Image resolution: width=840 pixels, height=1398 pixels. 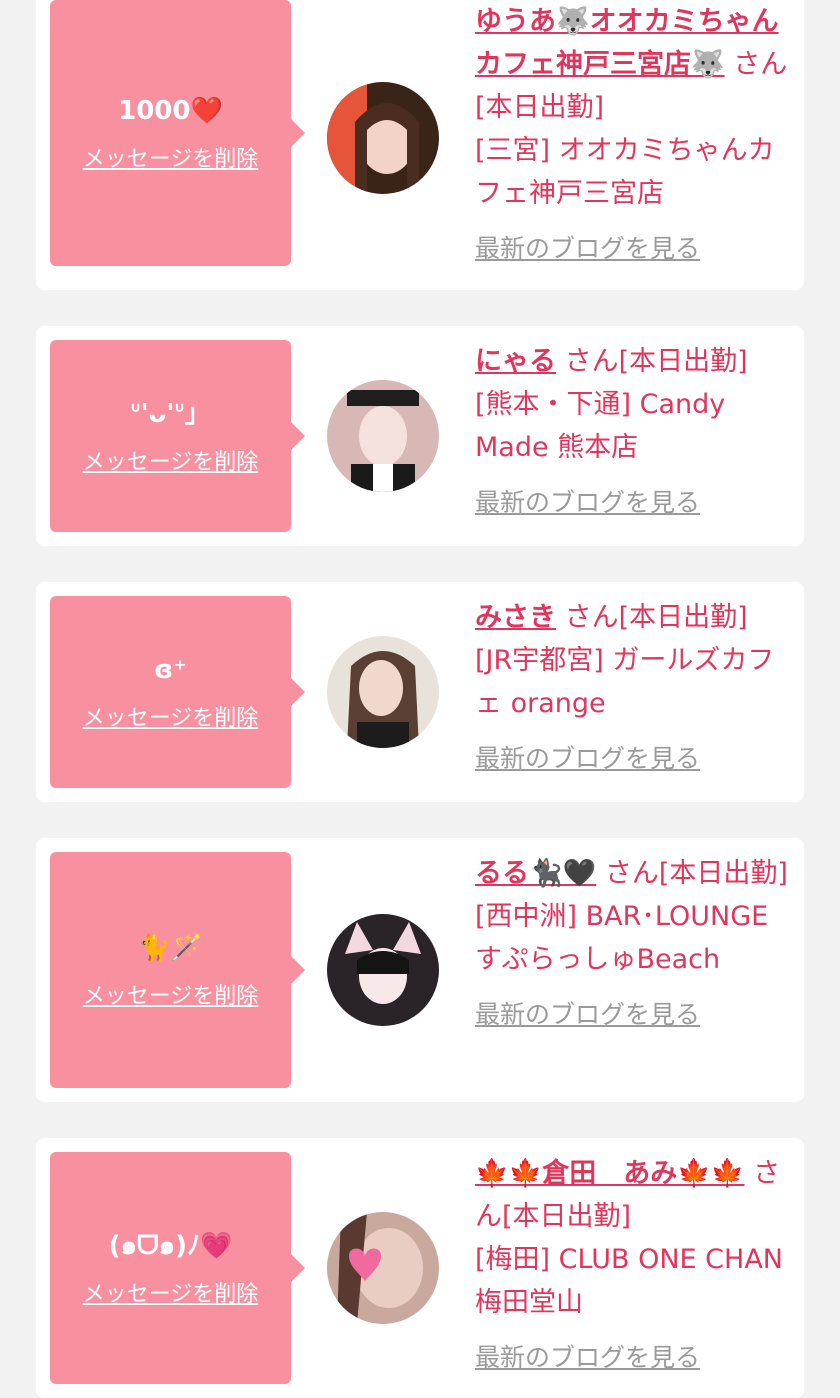 I want to click on shop-name: [梅田] CLUB ONE CHAN 梅田堂山, so click(x=629, y=1281).